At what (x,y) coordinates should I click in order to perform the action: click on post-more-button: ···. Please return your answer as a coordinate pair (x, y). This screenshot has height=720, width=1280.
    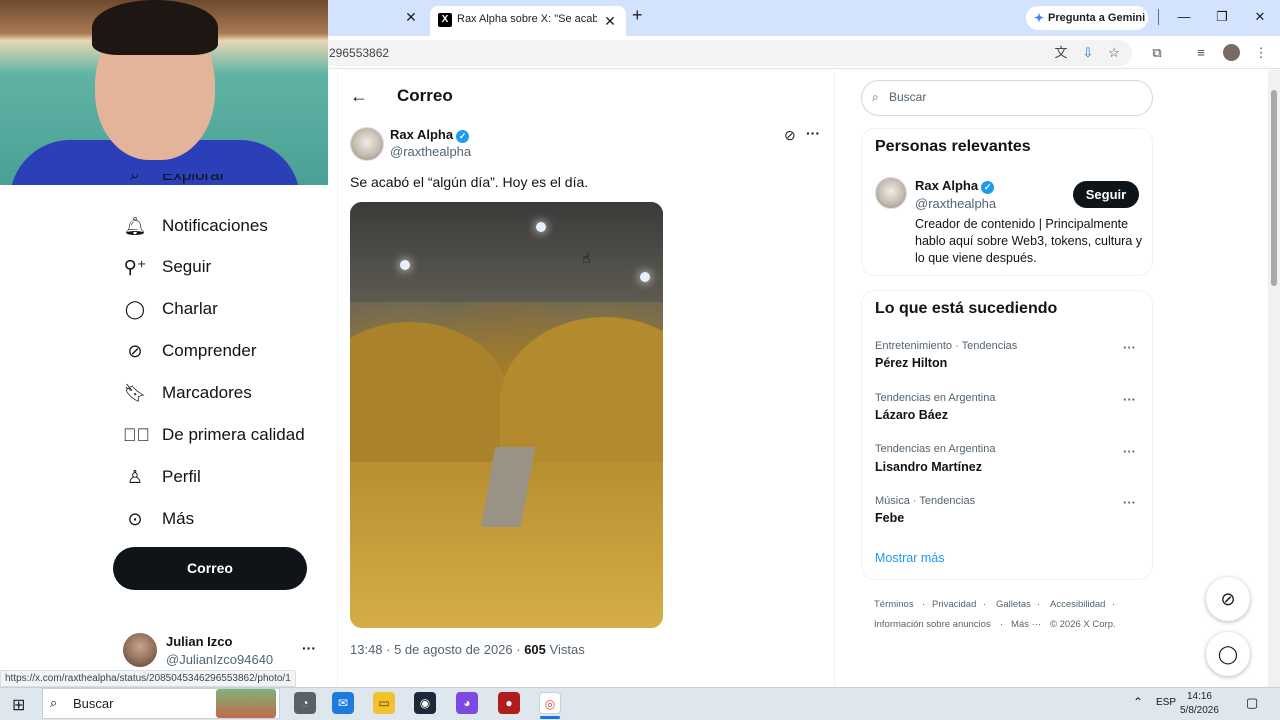
    Looking at the image, I should click on (813, 133).